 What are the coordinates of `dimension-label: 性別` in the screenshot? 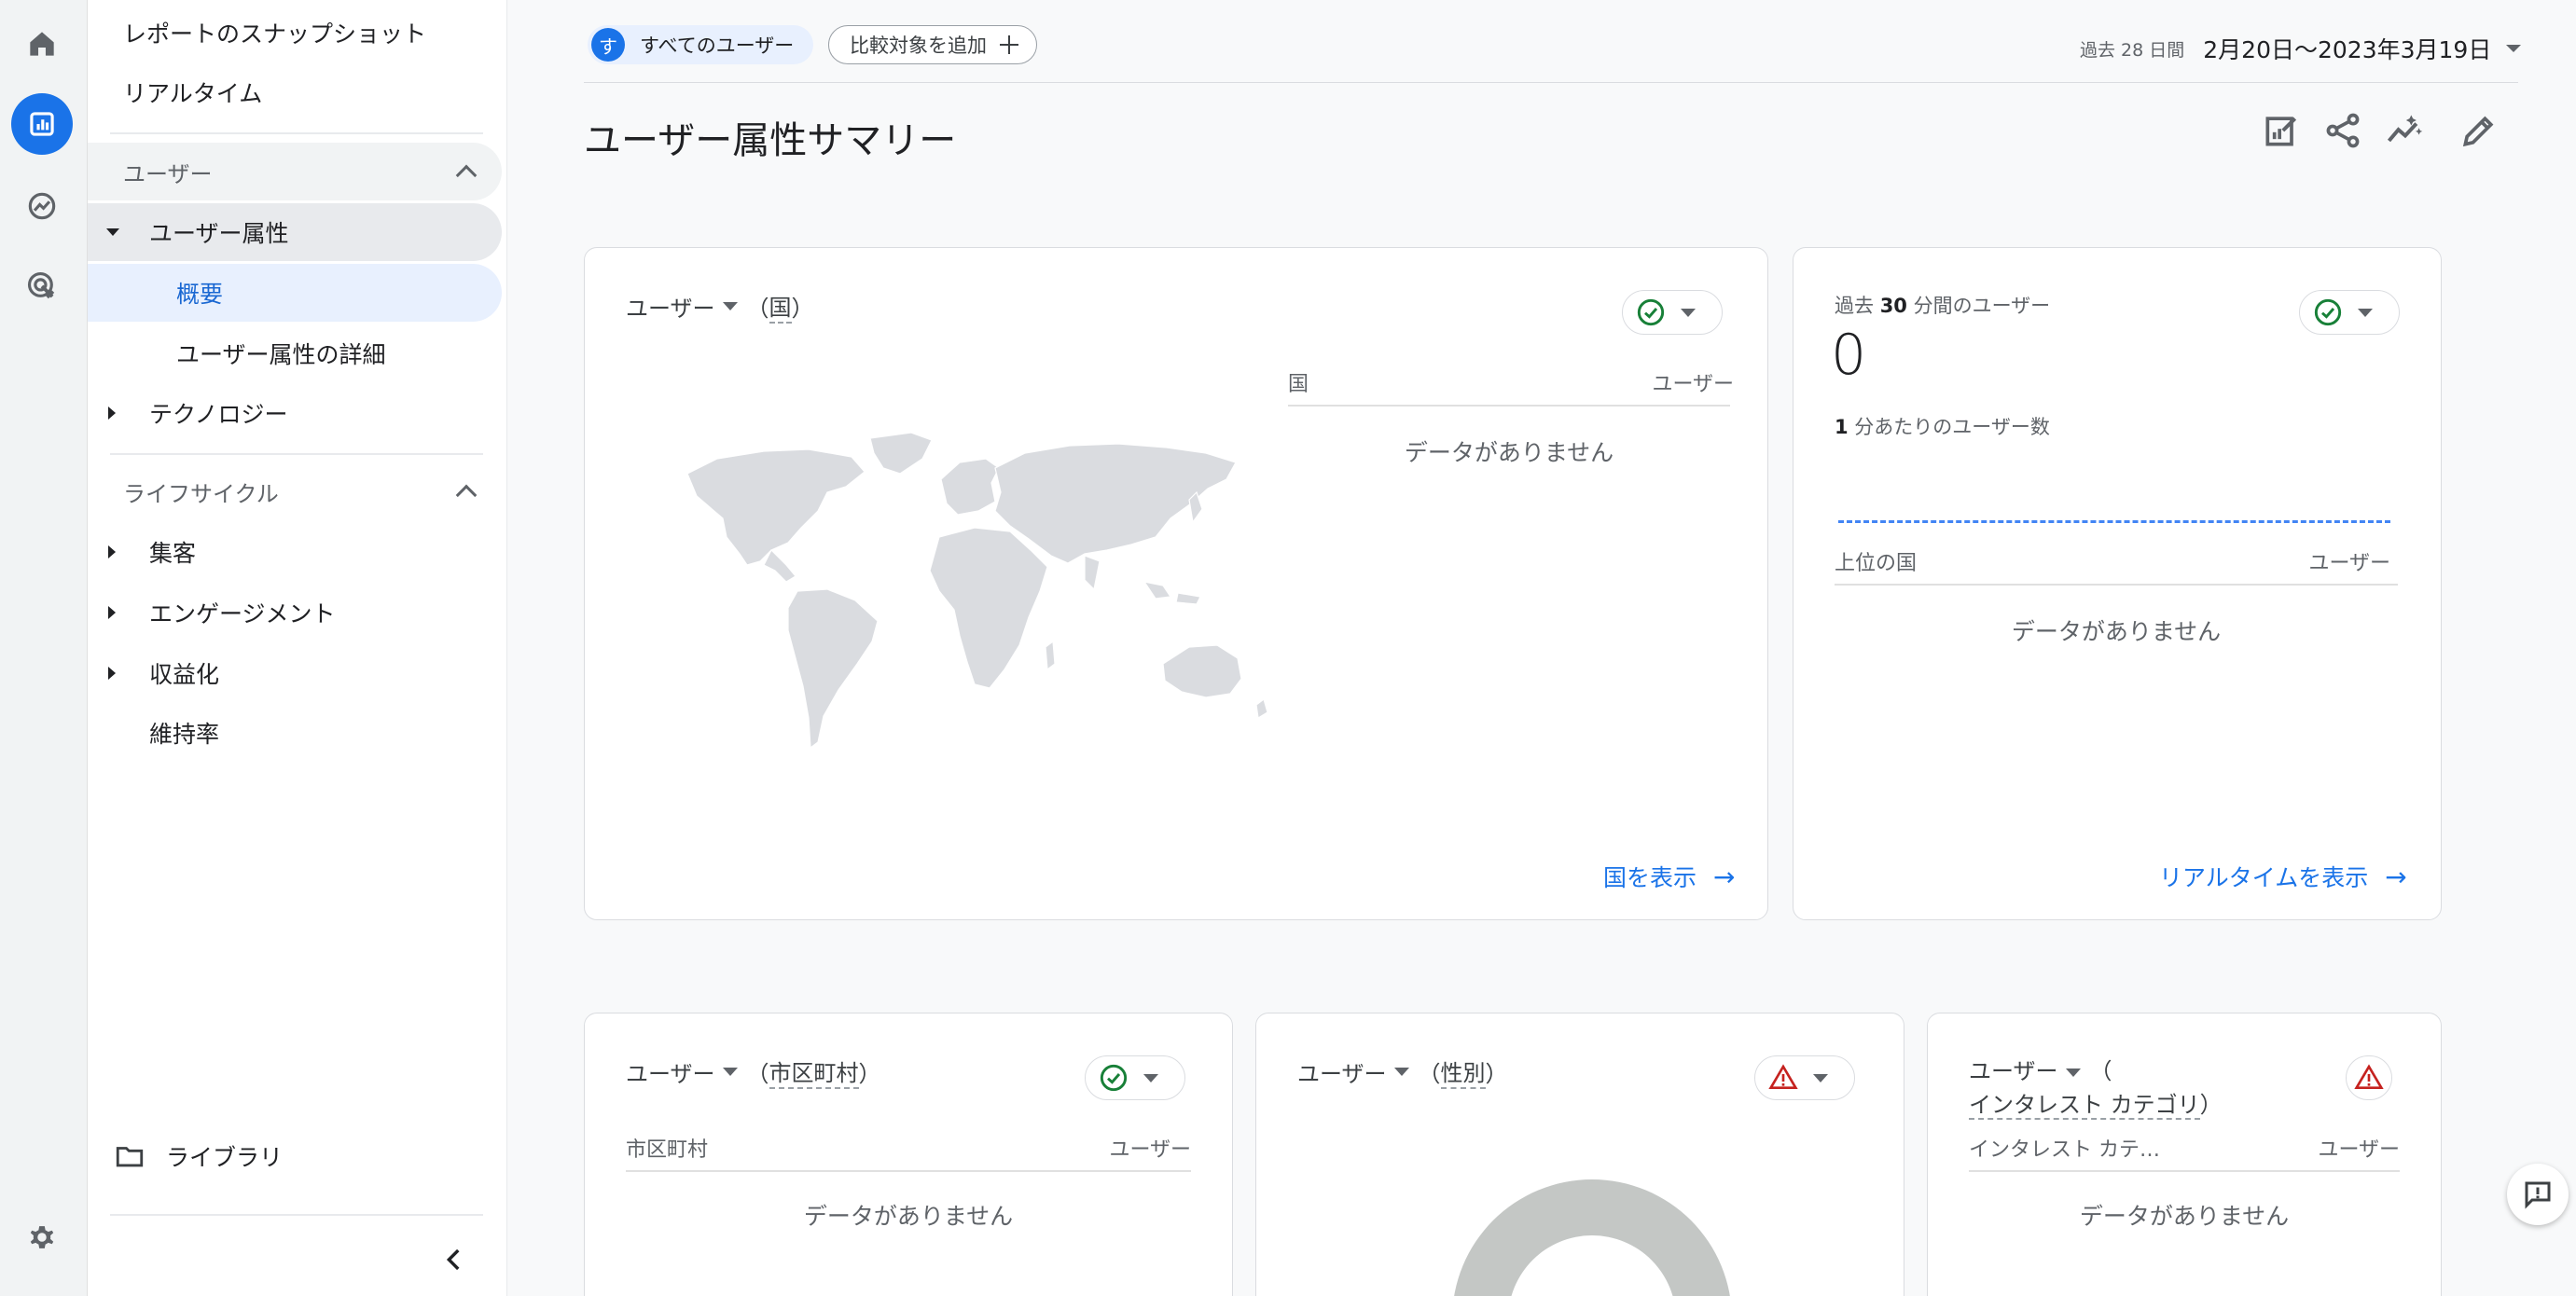 It's located at (1463, 1072).